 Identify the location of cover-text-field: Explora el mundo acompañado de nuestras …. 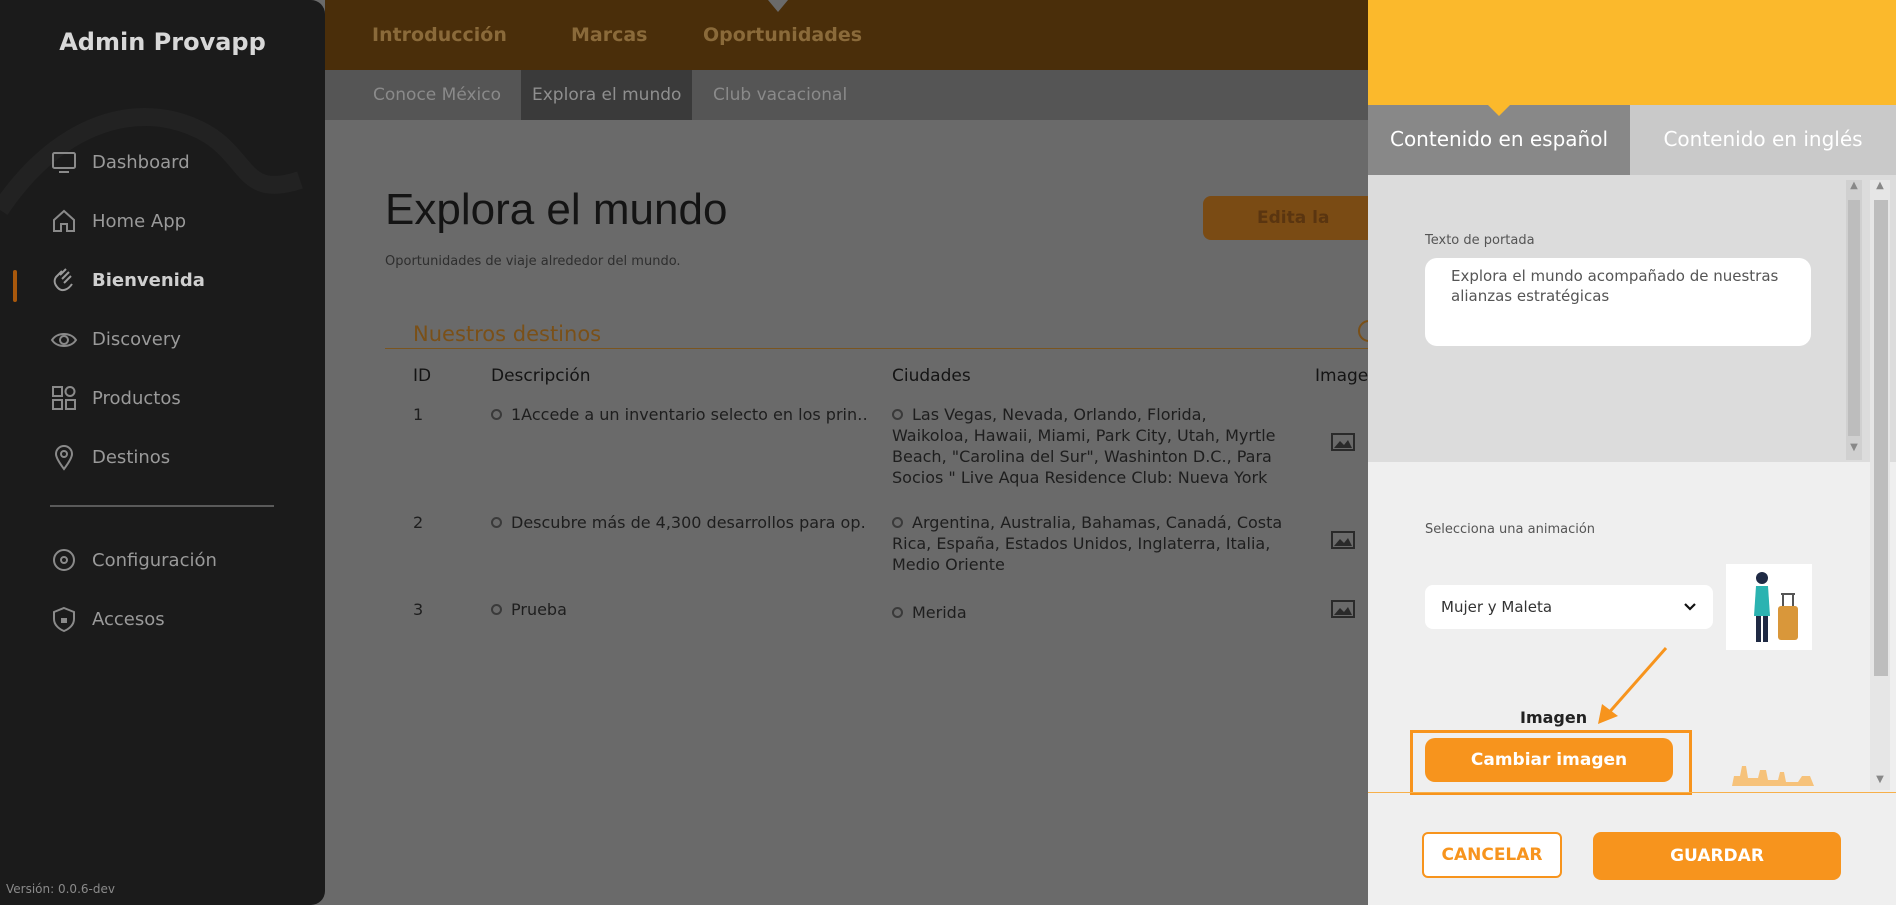
(1618, 302).